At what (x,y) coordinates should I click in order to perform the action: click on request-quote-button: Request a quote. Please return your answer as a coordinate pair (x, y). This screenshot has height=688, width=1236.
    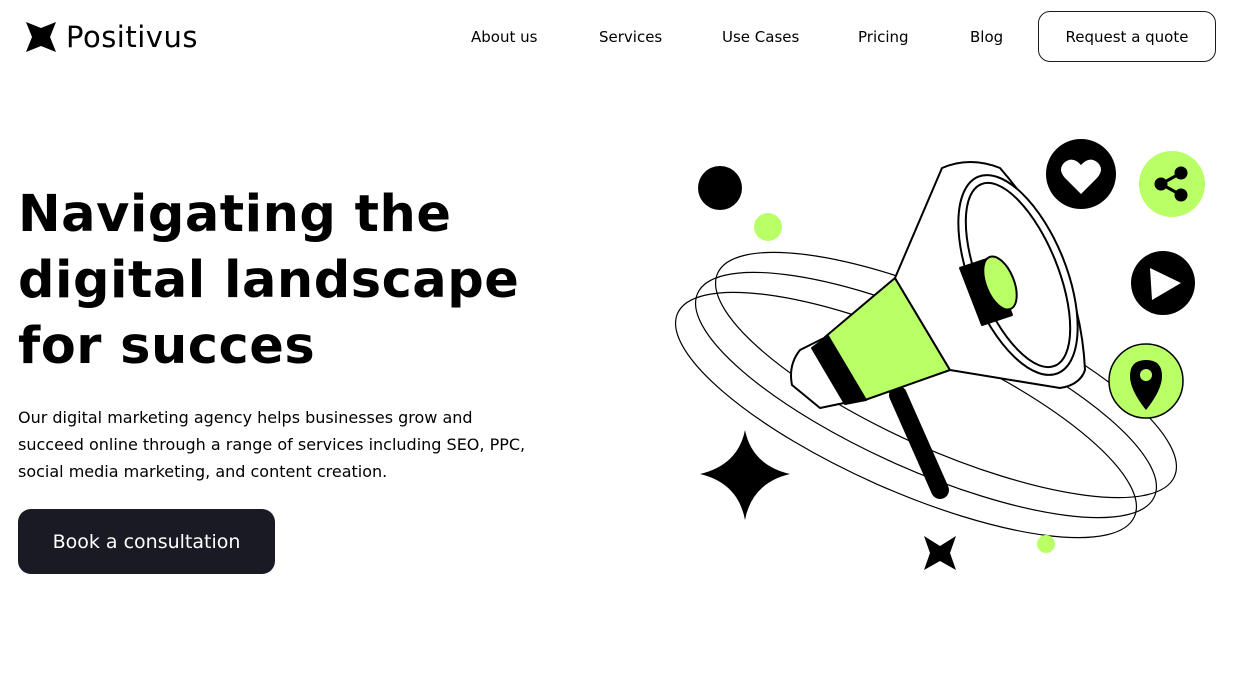
    Looking at the image, I should click on (1127, 36).